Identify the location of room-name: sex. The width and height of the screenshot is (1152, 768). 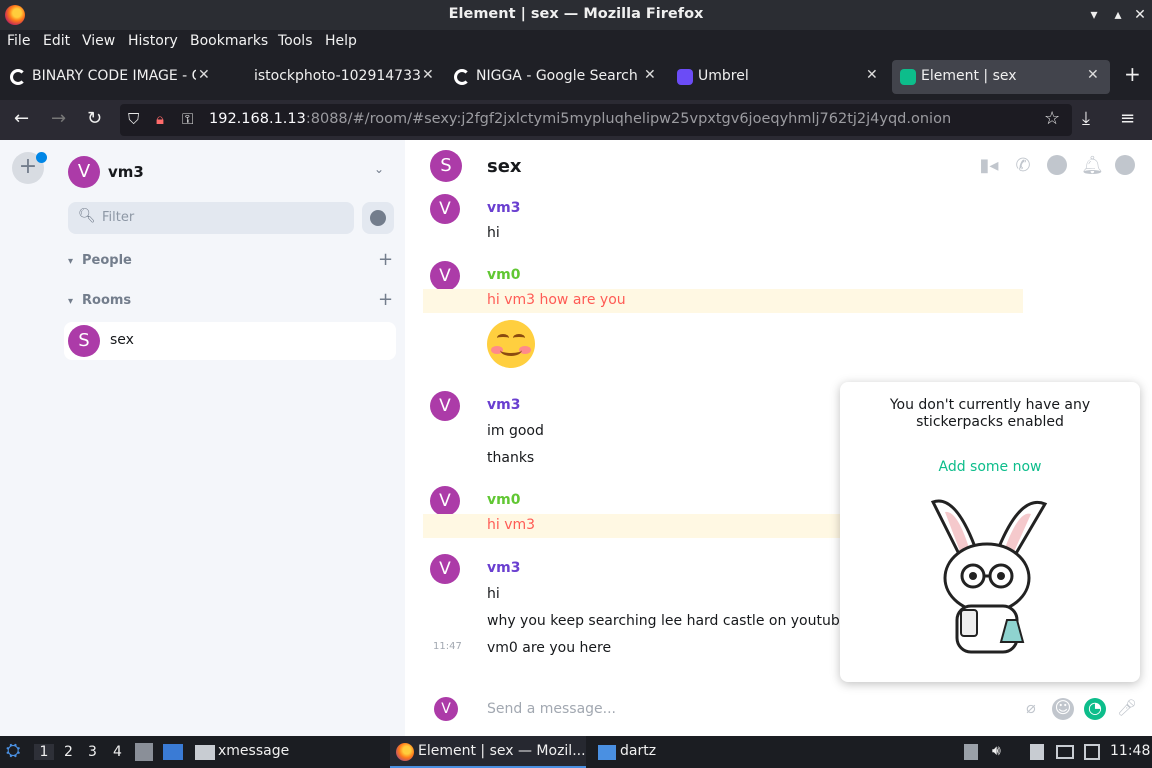
(122, 340).